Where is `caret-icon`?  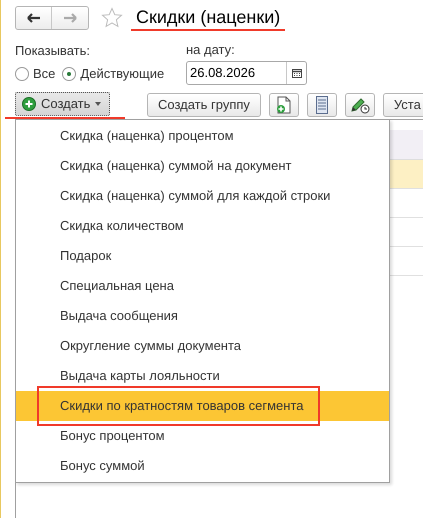
caret-icon is located at coordinates (98, 104).